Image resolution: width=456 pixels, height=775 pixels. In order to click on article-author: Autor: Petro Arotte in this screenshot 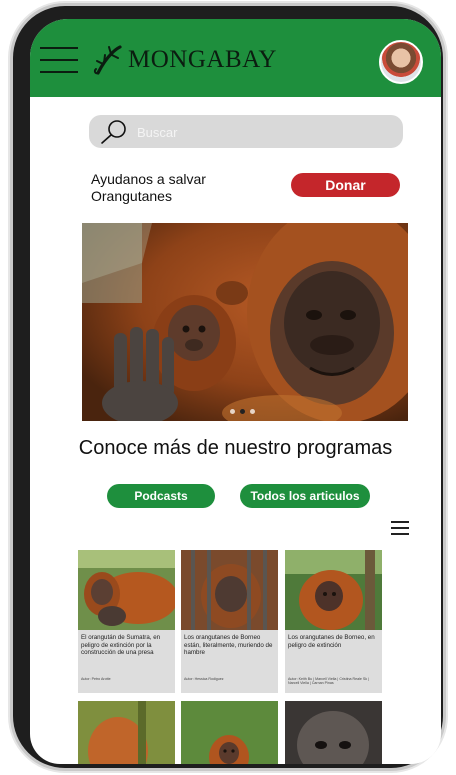, I will do `click(96, 679)`.